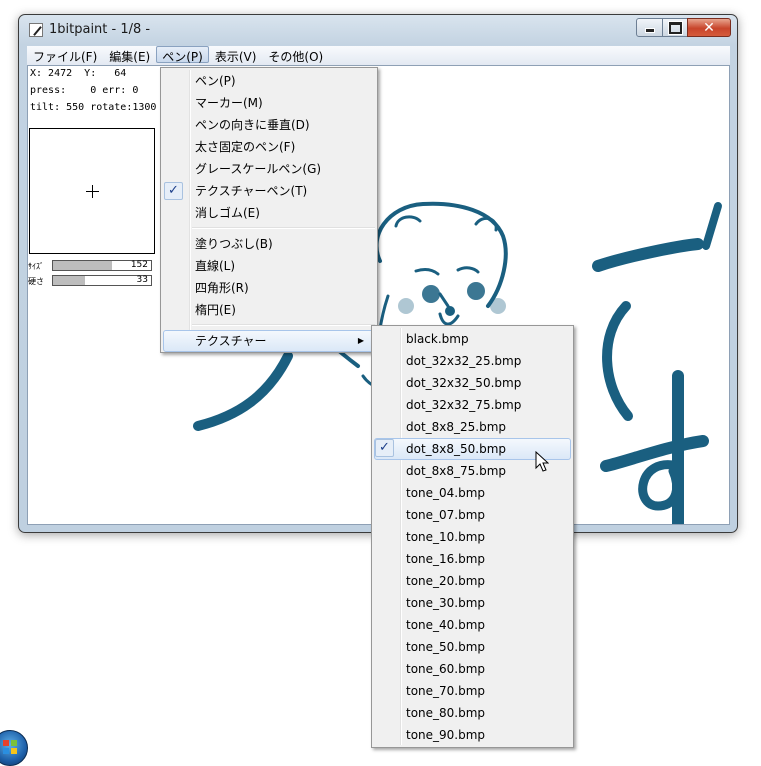 The height and width of the screenshot is (766, 761). Describe the element at coordinates (36, 30) in the screenshot. I see `app-pencil-icon` at that location.